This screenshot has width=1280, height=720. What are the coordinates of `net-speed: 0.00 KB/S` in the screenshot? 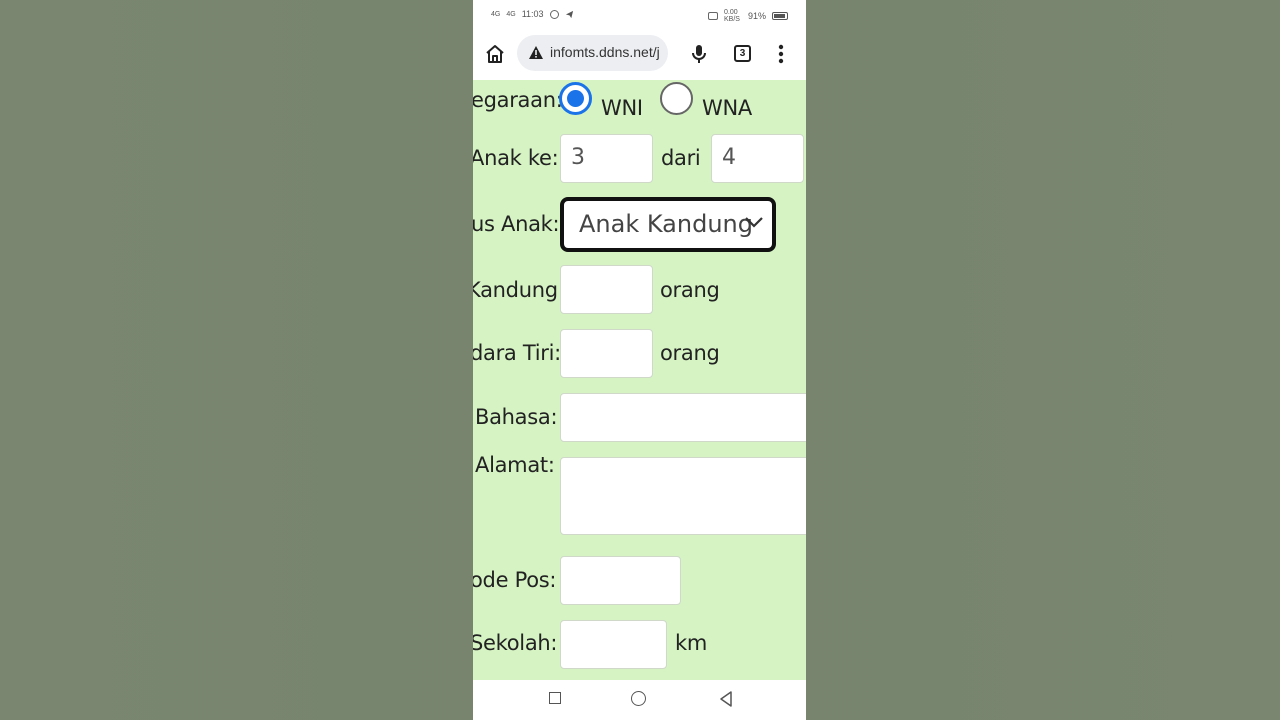 It's located at (731, 16).